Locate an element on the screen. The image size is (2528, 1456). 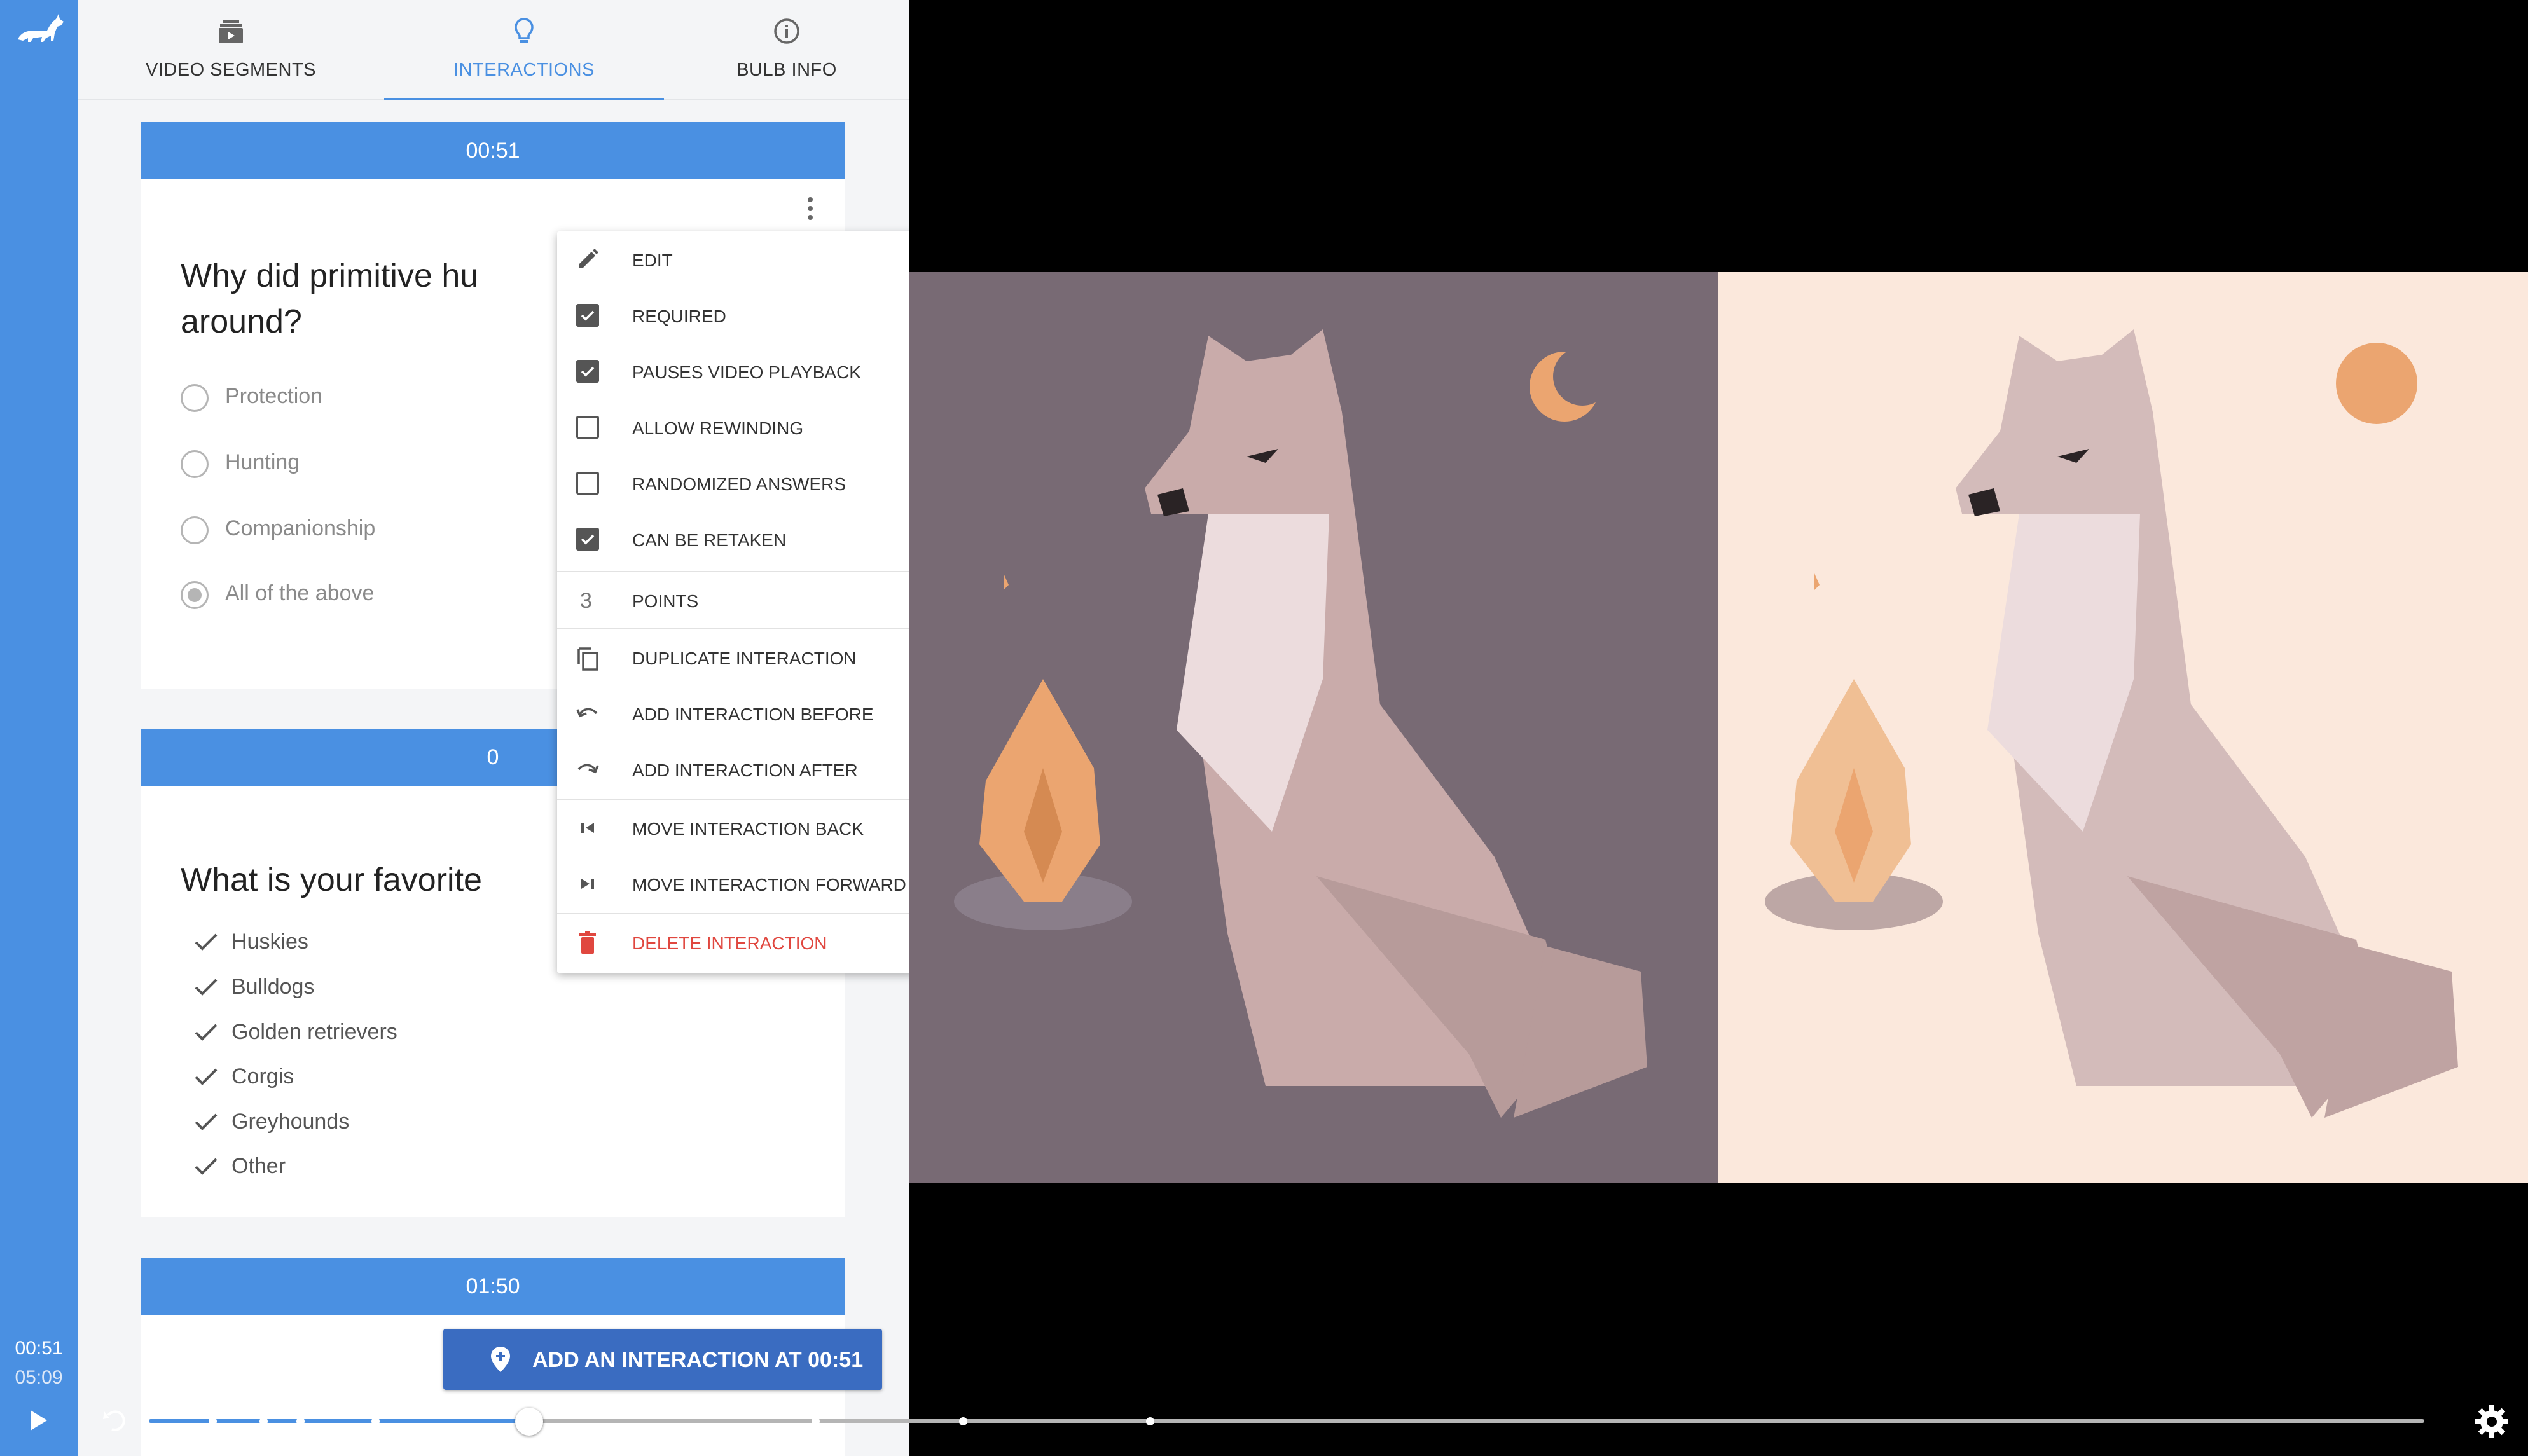
menu-item-delete: DELETE INTERACTION is located at coordinates (733, 942).